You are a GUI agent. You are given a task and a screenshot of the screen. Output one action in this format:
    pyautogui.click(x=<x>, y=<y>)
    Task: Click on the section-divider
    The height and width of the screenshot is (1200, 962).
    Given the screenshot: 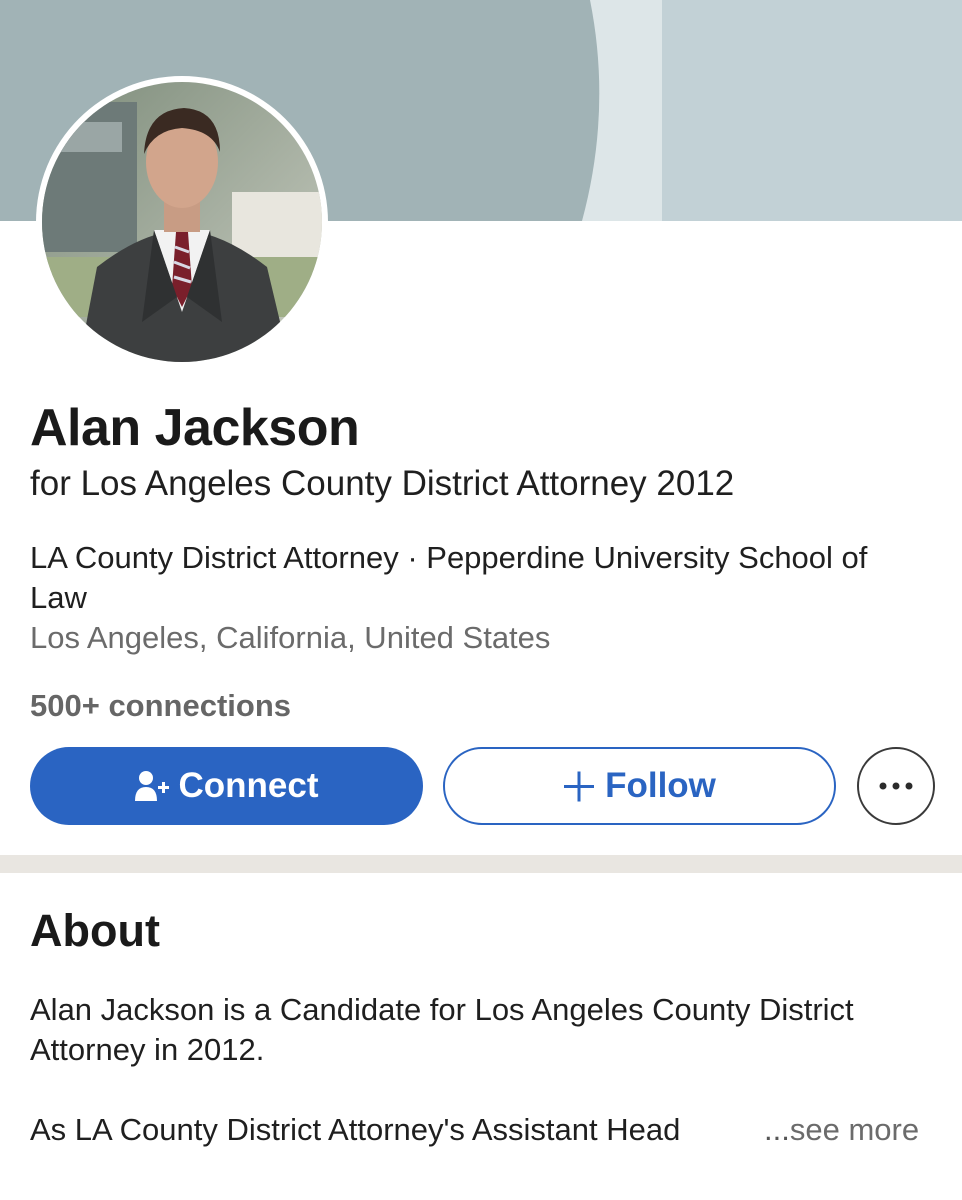 What is the action you would take?
    pyautogui.click(x=481, y=864)
    